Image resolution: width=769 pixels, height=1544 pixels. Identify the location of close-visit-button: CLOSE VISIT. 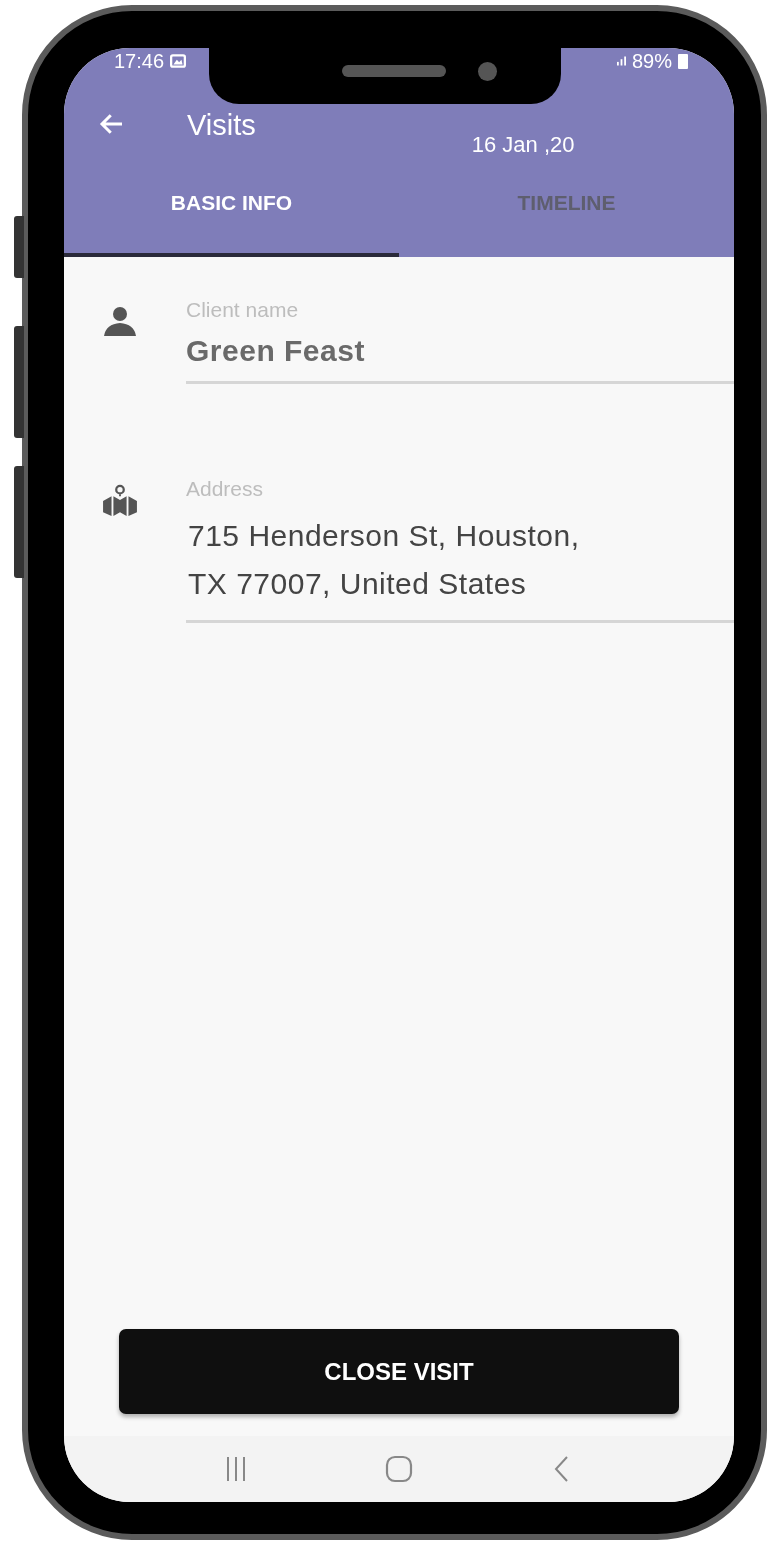
(399, 1371).